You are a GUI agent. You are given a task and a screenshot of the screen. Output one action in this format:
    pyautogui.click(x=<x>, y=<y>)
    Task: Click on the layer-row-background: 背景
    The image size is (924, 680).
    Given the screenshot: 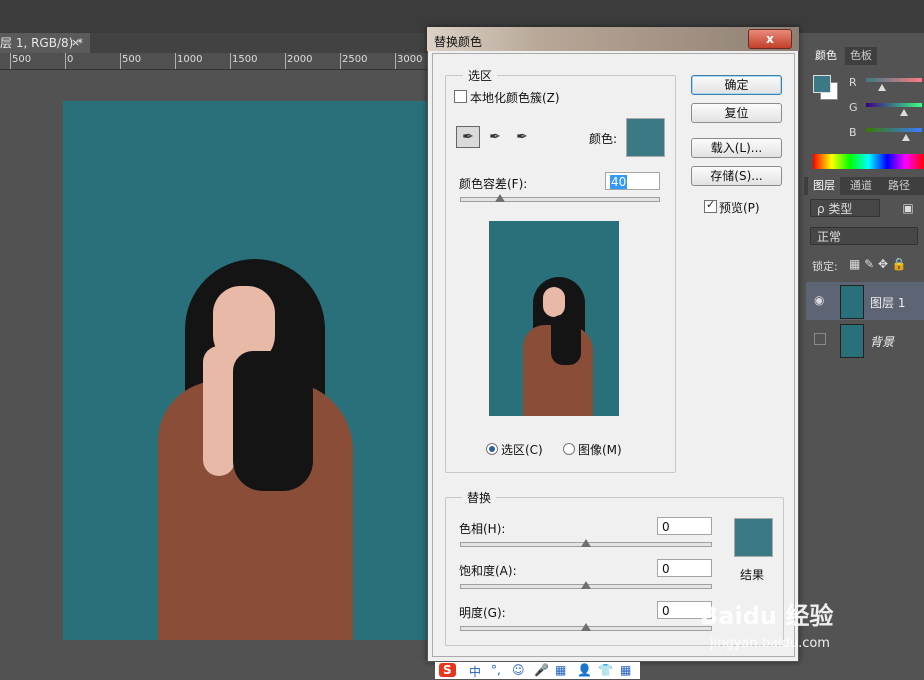 What is the action you would take?
    pyautogui.click(x=865, y=340)
    